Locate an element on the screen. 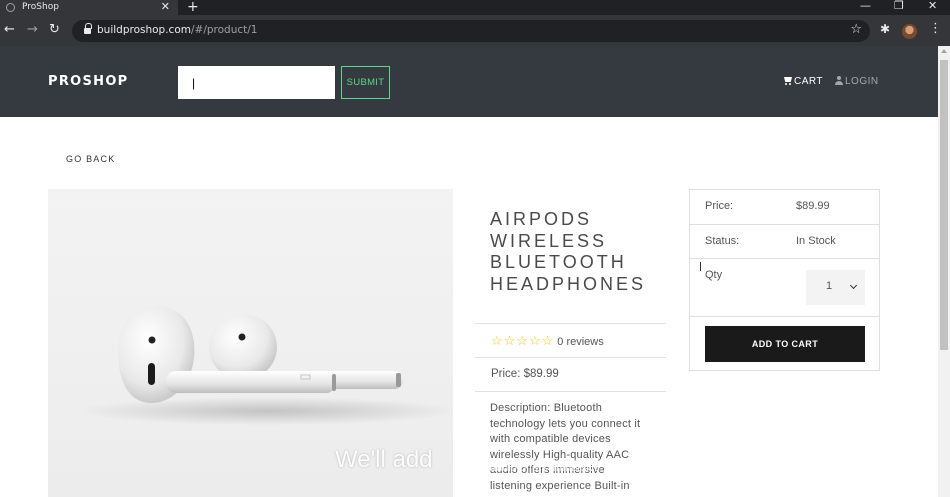 Image resolution: width=950 pixels, height=497 pixels. status-label: Status: is located at coordinates (722, 241).